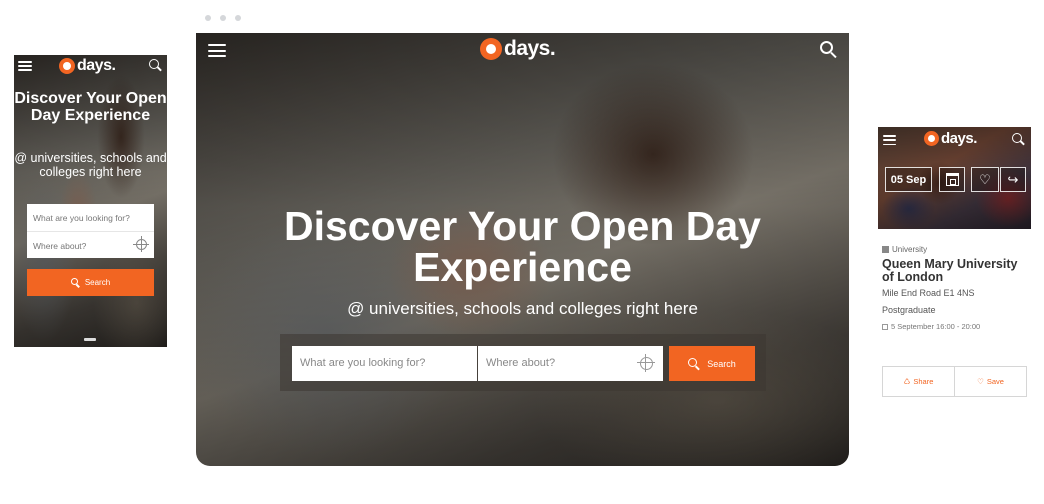 This screenshot has height=504, width=1044. I want to click on home-indicator, so click(90, 339).